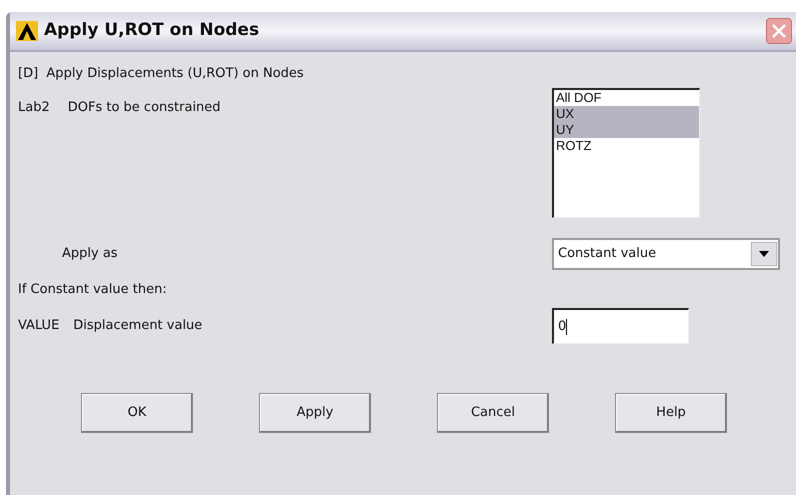  What do you see at coordinates (764, 254) in the screenshot?
I see `dropdown-arrow-icon` at bounding box center [764, 254].